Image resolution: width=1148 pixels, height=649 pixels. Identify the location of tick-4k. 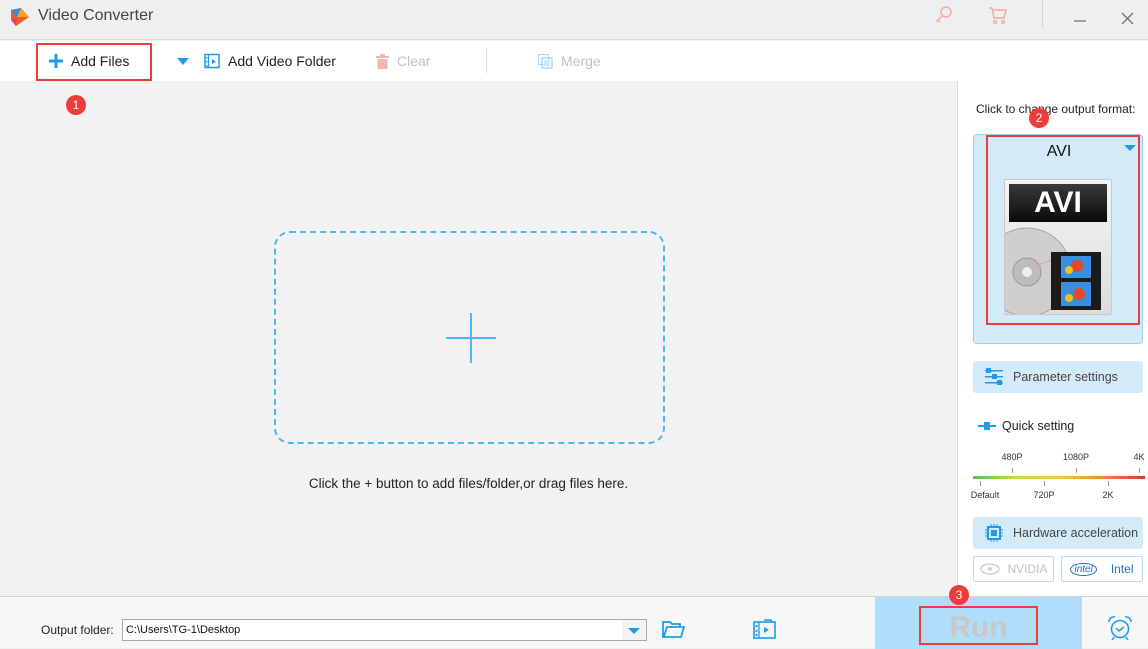
(1139, 470).